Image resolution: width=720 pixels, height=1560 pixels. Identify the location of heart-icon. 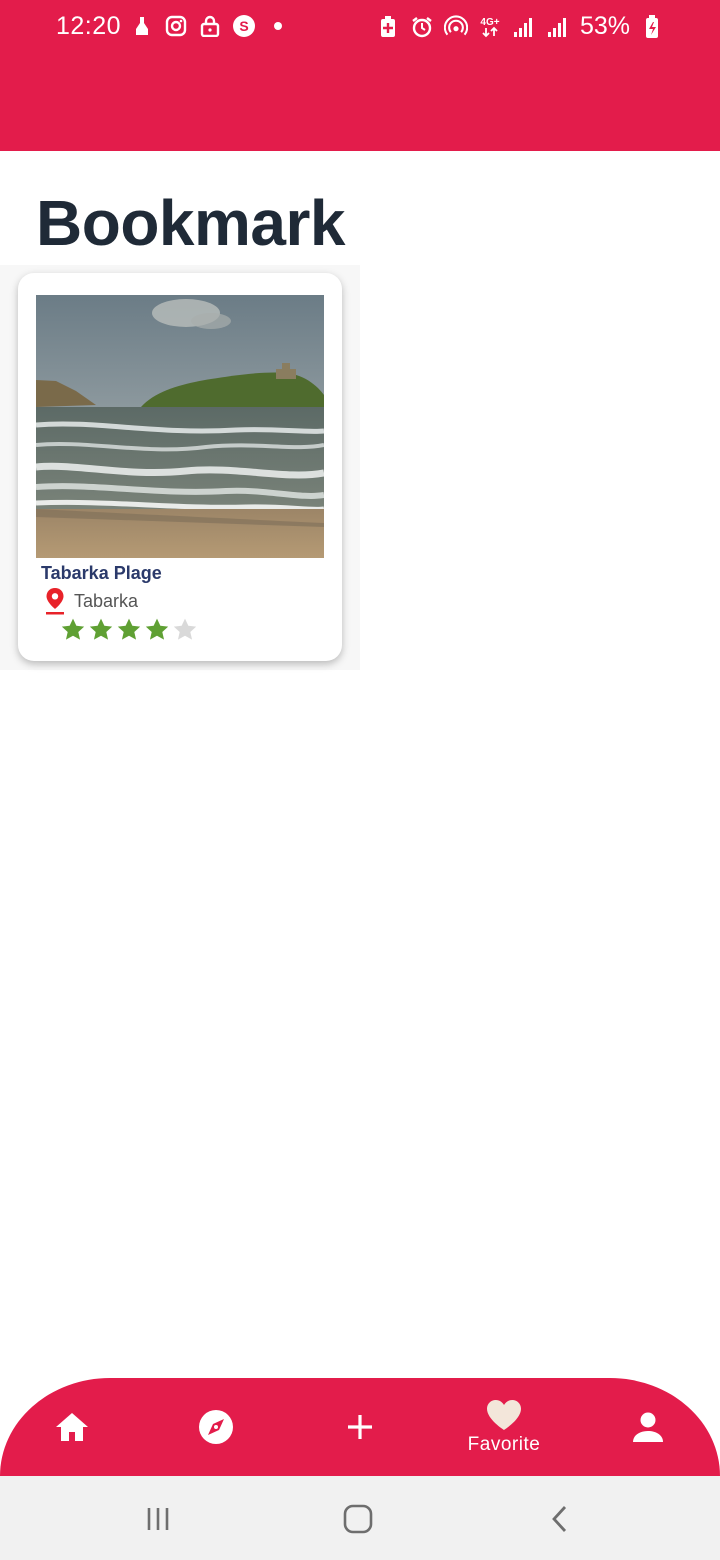
(504, 1415).